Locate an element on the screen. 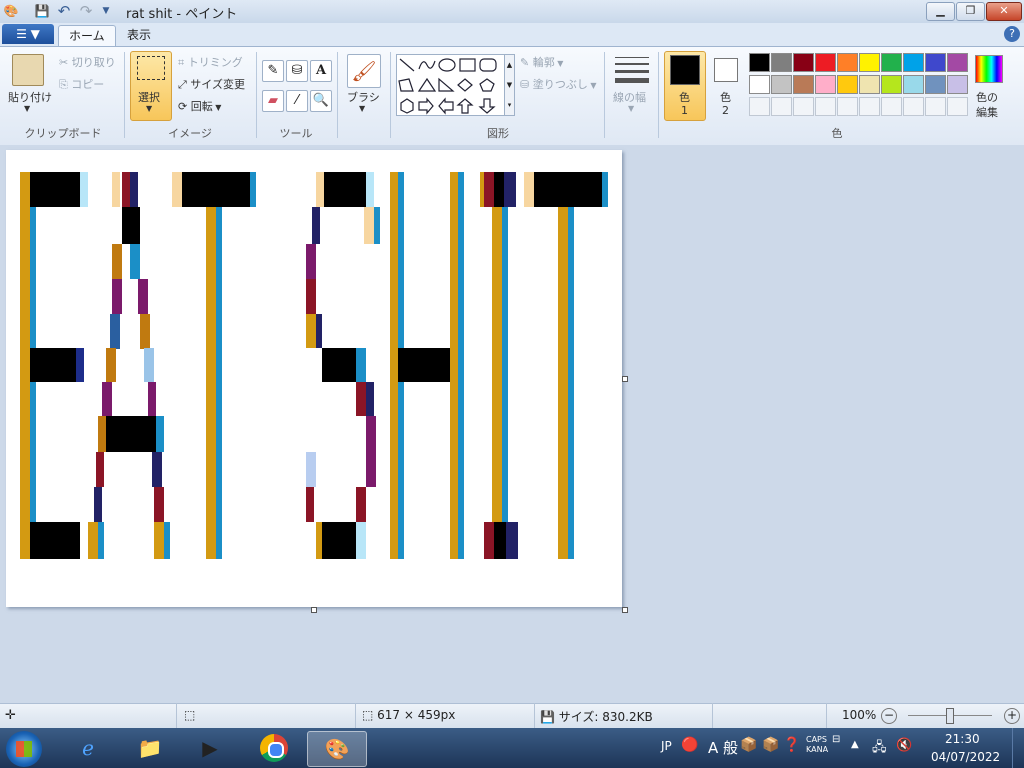  magnifier-icon: 🔍 is located at coordinates (321, 101).